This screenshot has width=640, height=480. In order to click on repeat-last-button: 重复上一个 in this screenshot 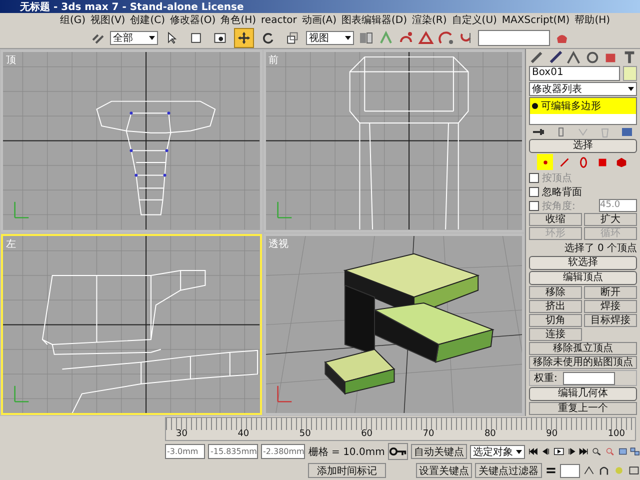, I will do `click(583, 409)`.